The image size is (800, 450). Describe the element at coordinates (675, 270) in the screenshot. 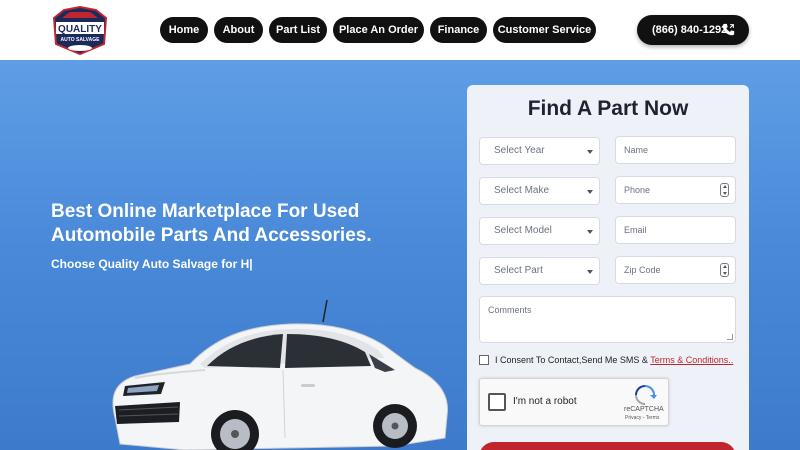

I see `zip-code-input: Zip Code` at that location.